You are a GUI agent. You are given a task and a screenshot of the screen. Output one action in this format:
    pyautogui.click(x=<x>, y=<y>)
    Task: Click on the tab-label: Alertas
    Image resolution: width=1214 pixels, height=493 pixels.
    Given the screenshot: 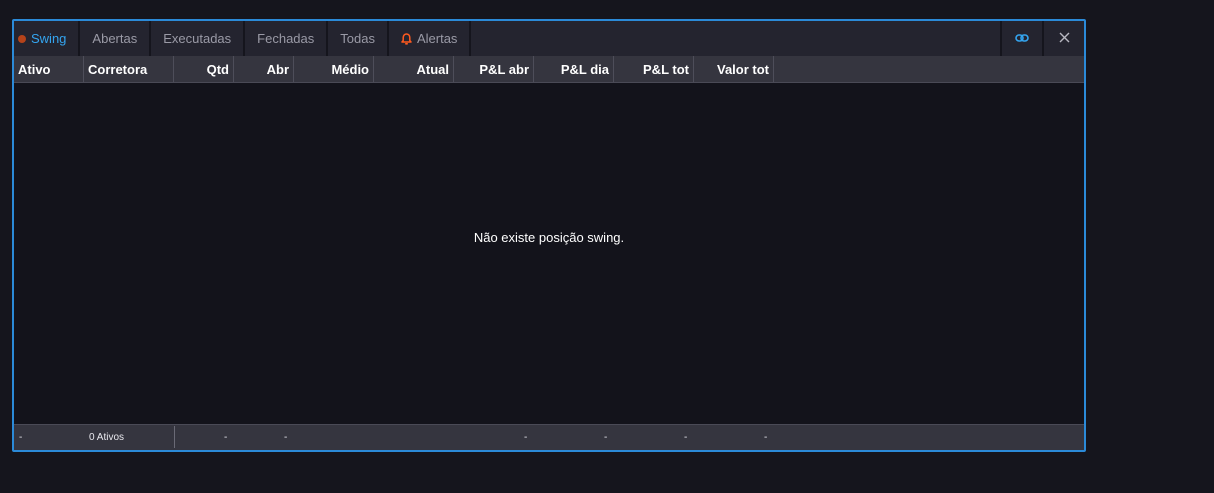 What is the action you would take?
    pyautogui.click(x=437, y=38)
    